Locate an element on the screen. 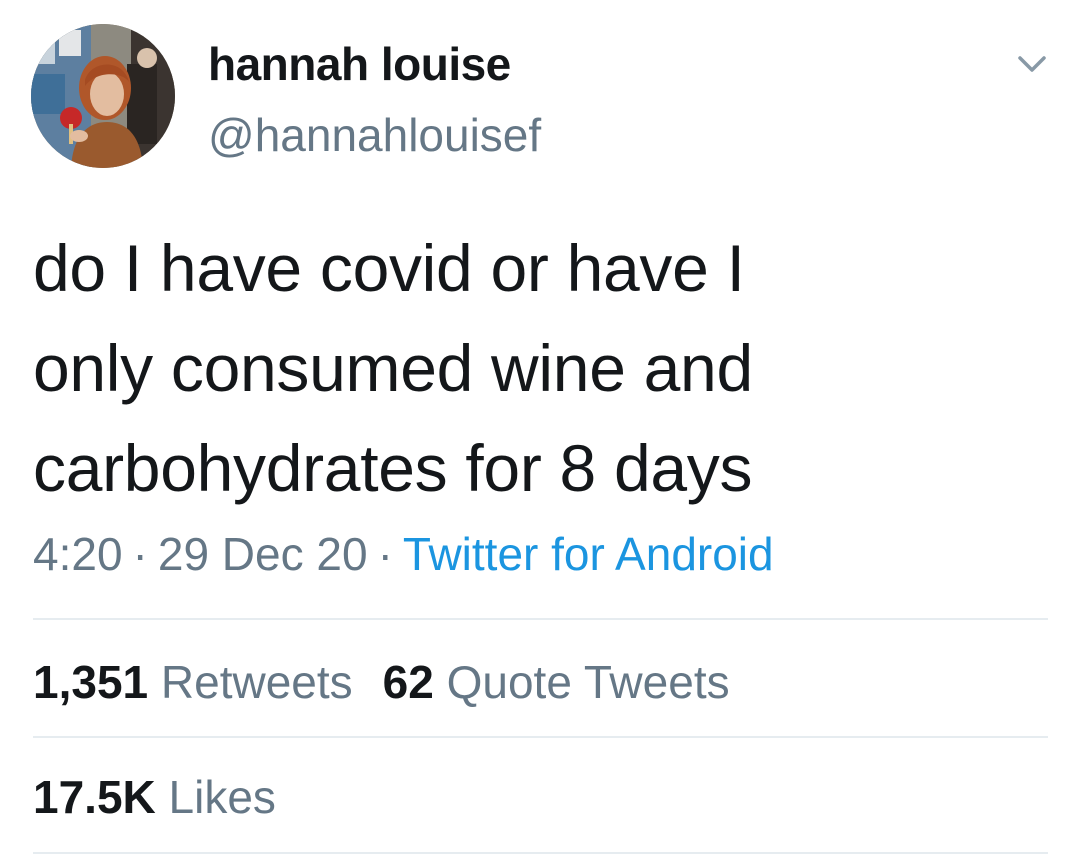  quote-tweets-label: Quote Tweets is located at coordinates (588, 682).